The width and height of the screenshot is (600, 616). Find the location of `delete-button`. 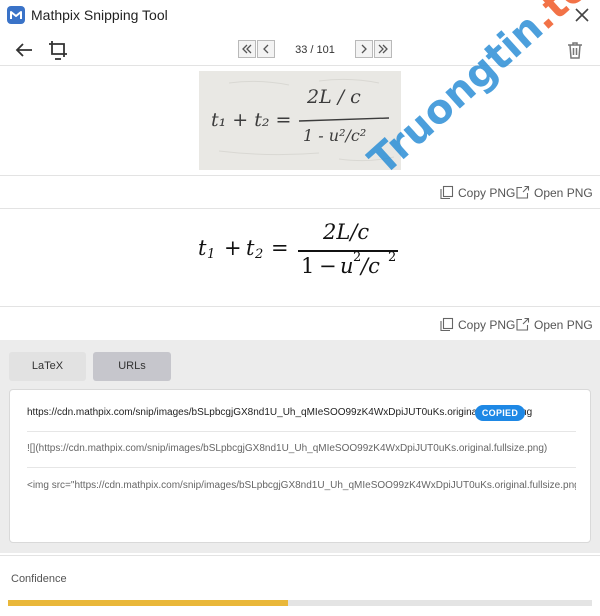

delete-button is located at coordinates (575, 50).